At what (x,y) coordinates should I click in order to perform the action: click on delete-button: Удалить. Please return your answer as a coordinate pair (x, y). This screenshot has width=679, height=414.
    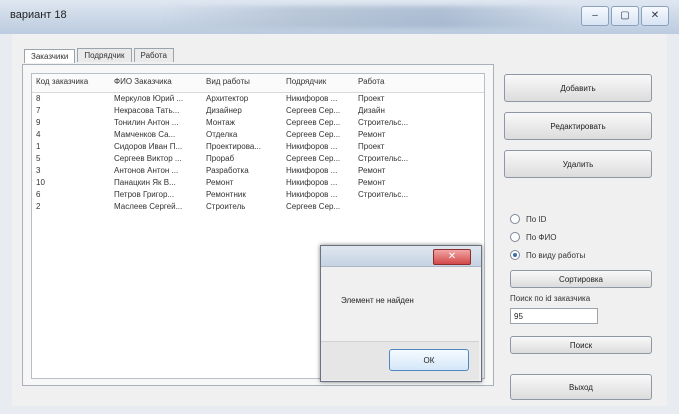
    Looking at the image, I should click on (578, 164).